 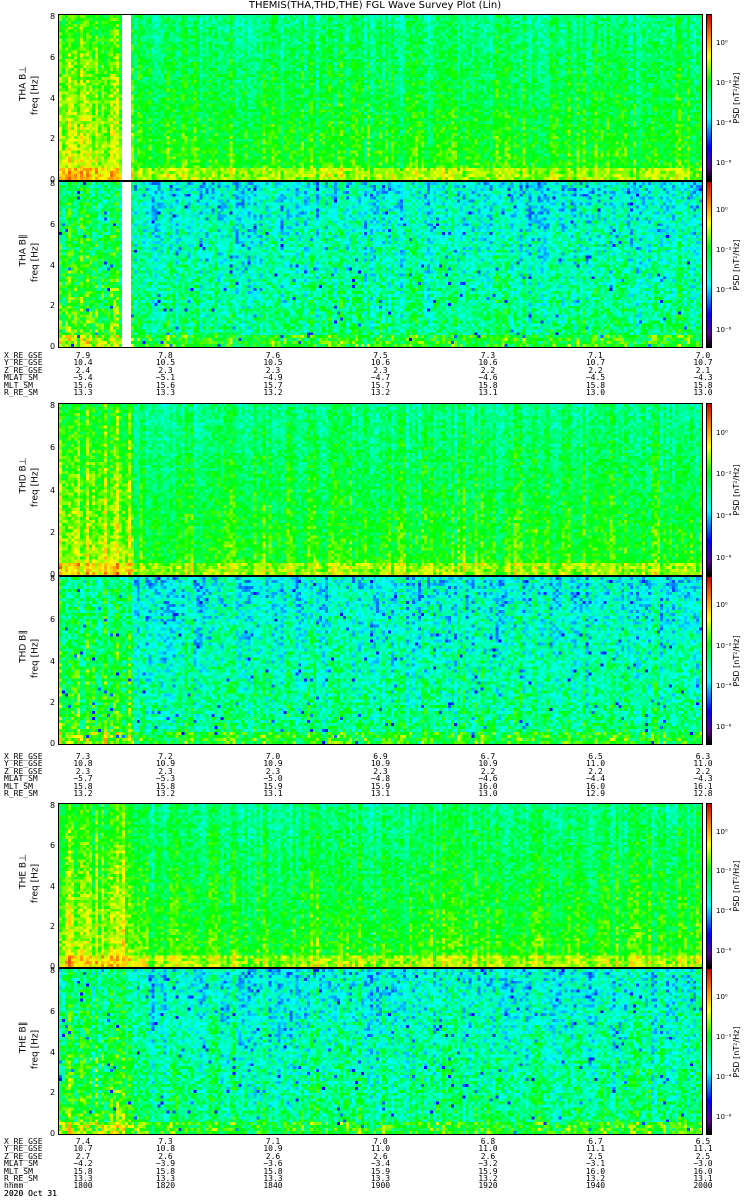 I want to click on ephemeris-value: 1840, so click(x=273, y=1186).